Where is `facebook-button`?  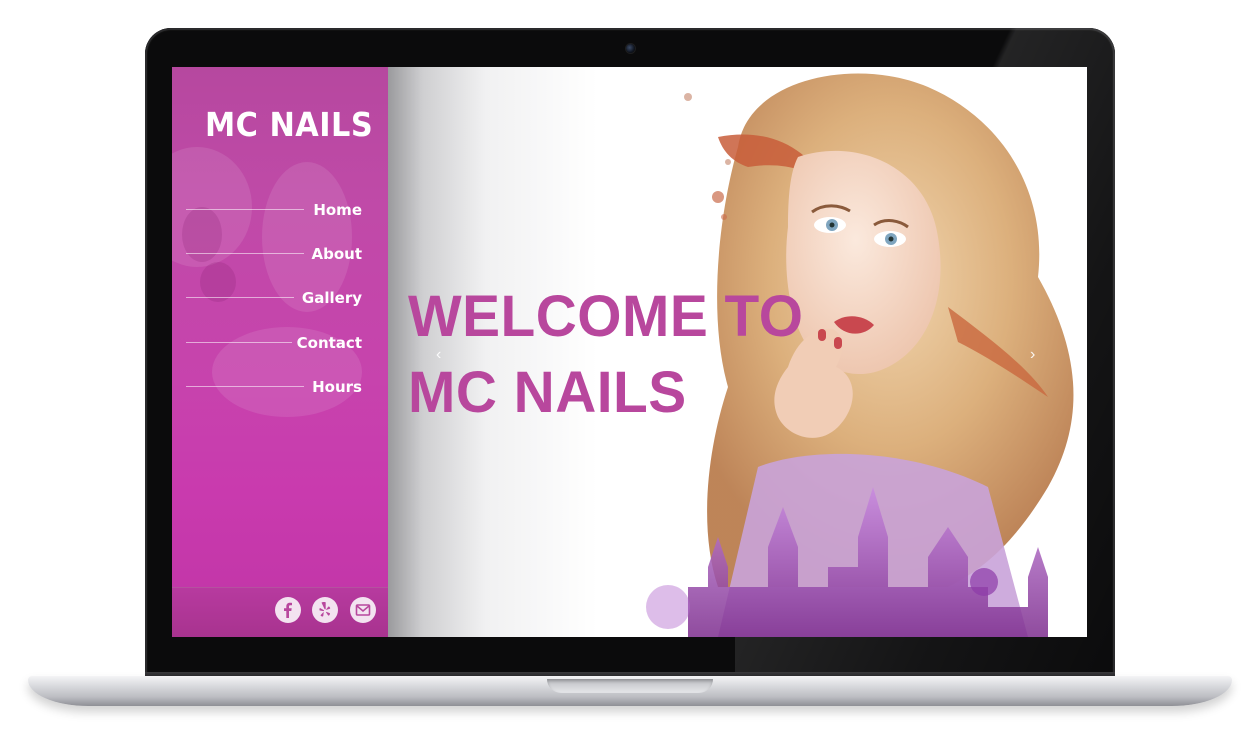
facebook-button is located at coordinates (288, 610).